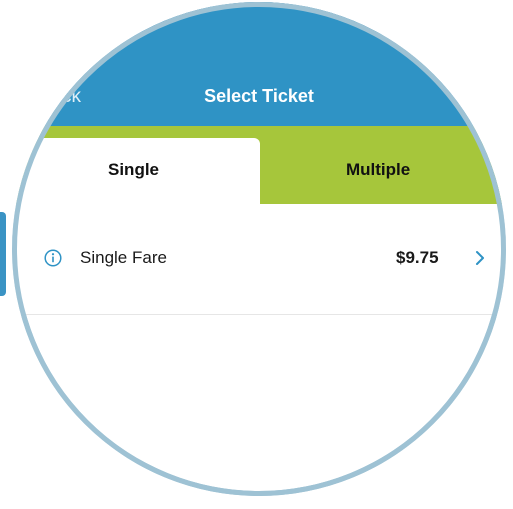 The image size is (513, 509). What do you see at coordinates (53, 258) in the screenshot?
I see `info-icon` at bounding box center [53, 258].